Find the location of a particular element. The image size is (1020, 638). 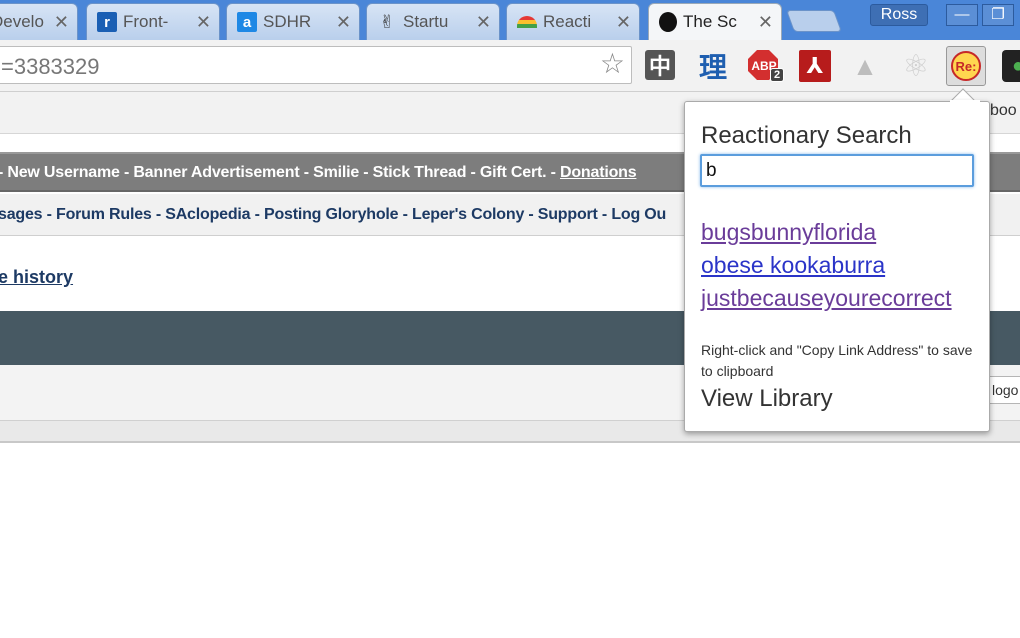

drive-icon: ▲ is located at coordinates (865, 66).